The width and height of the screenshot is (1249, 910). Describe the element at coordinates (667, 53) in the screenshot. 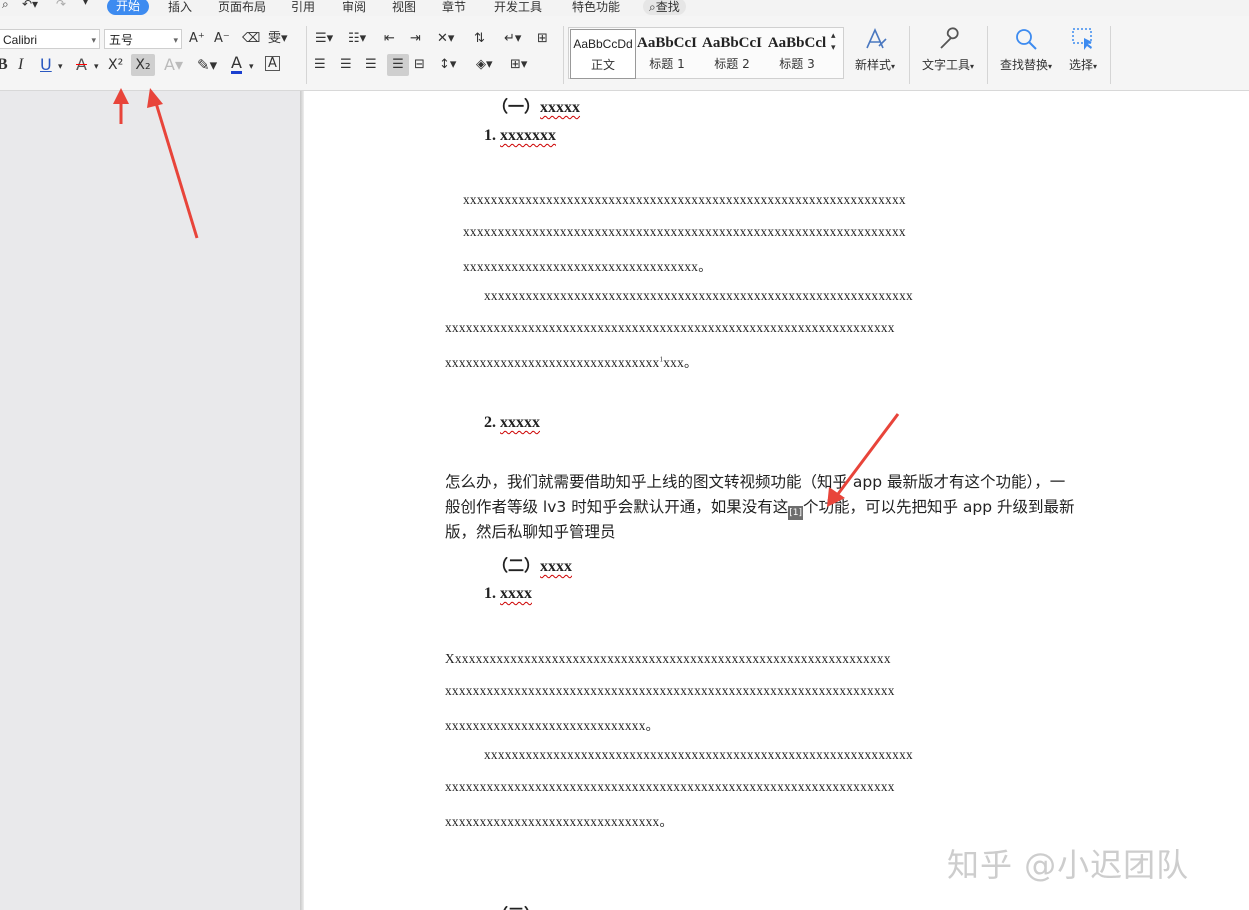

I see `style-heading-1: AaBbCcI 标题 1` at that location.